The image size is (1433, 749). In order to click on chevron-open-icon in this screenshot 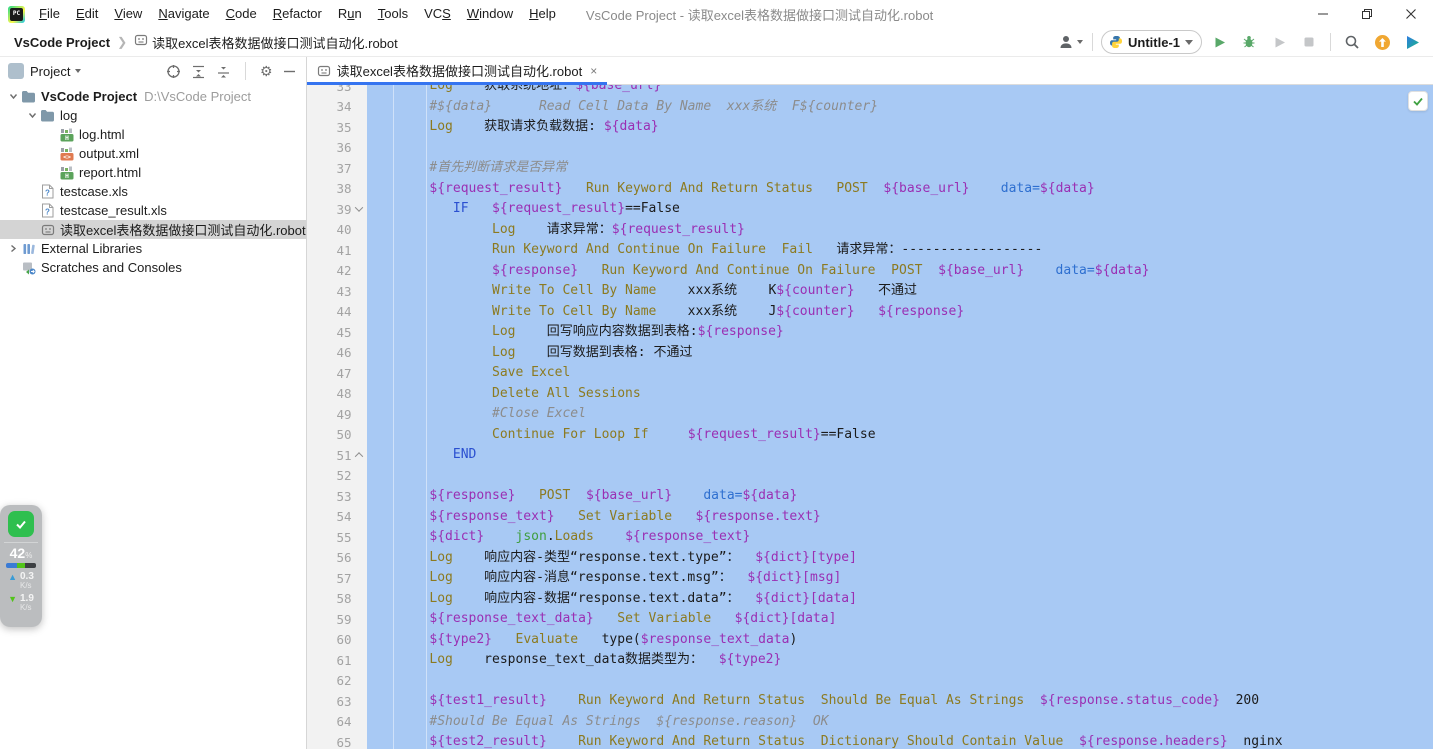, I will do `click(32, 115)`.